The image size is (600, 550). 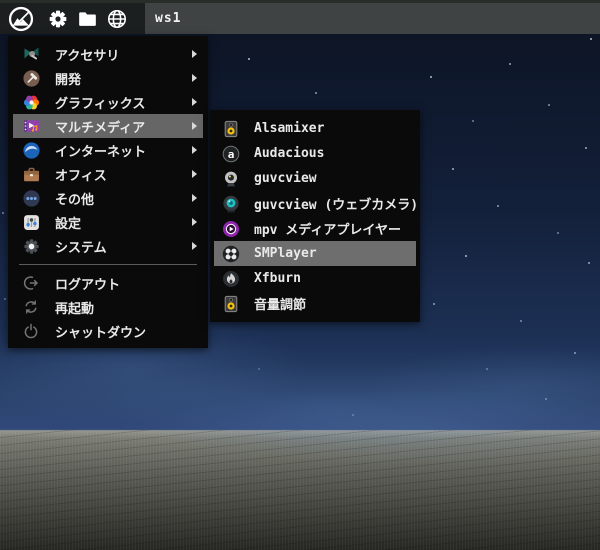 I want to click on menu-item-label: オフィス, so click(x=81, y=176).